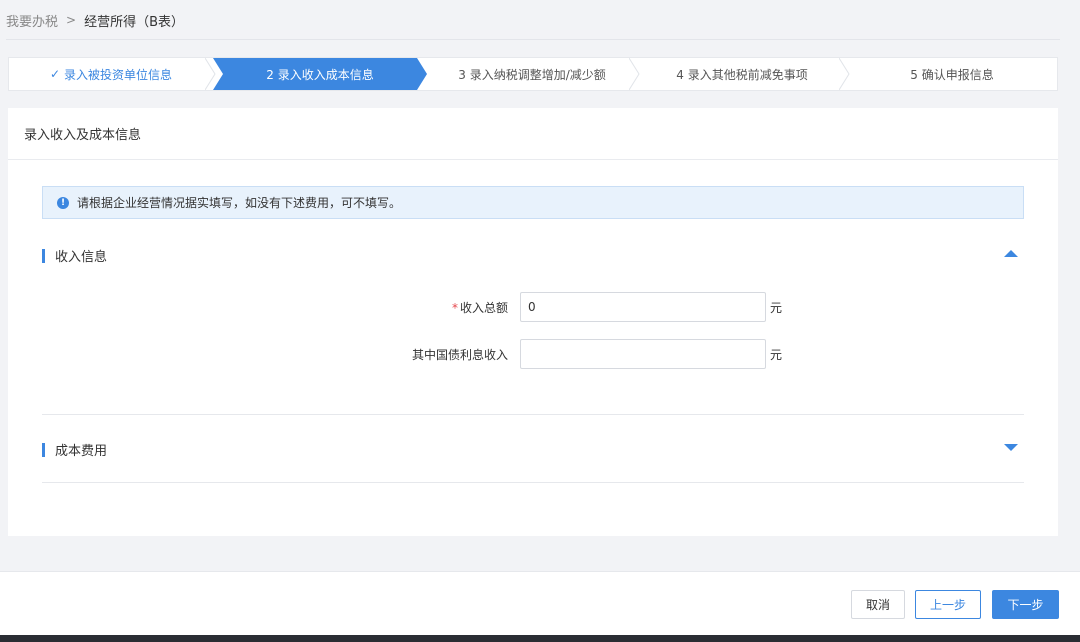 The width and height of the screenshot is (1080, 642). What do you see at coordinates (81, 257) in the screenshot?
I see `income-section-title: 收入信息` at bounding box center [81, 257].